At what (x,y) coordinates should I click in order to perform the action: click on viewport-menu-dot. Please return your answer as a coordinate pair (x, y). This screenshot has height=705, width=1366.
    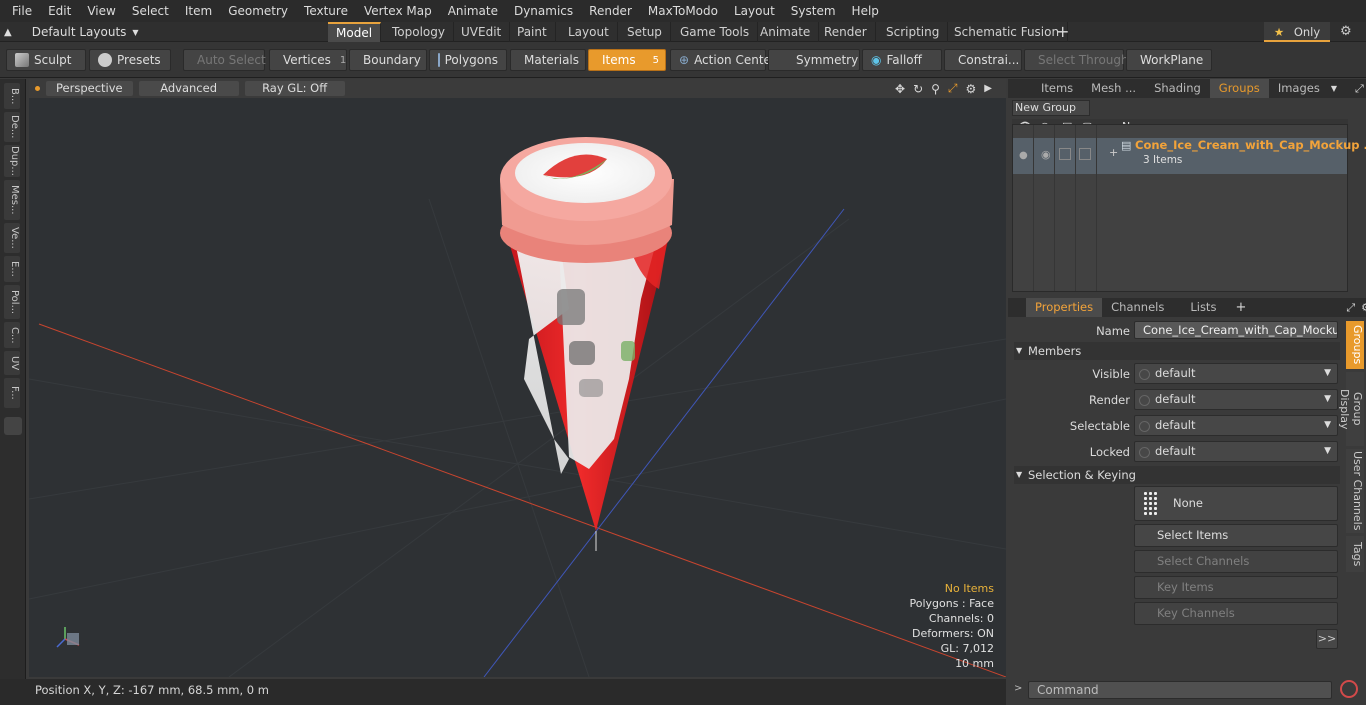
    Looking at the image, I should click on (37, 88).